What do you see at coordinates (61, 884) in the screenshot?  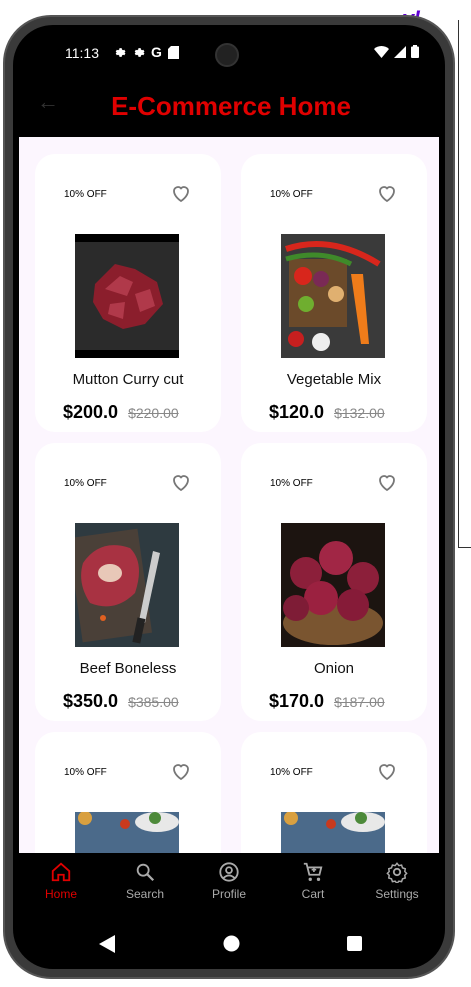 I see `nav-home: Home` at bounding box center [61, 884].